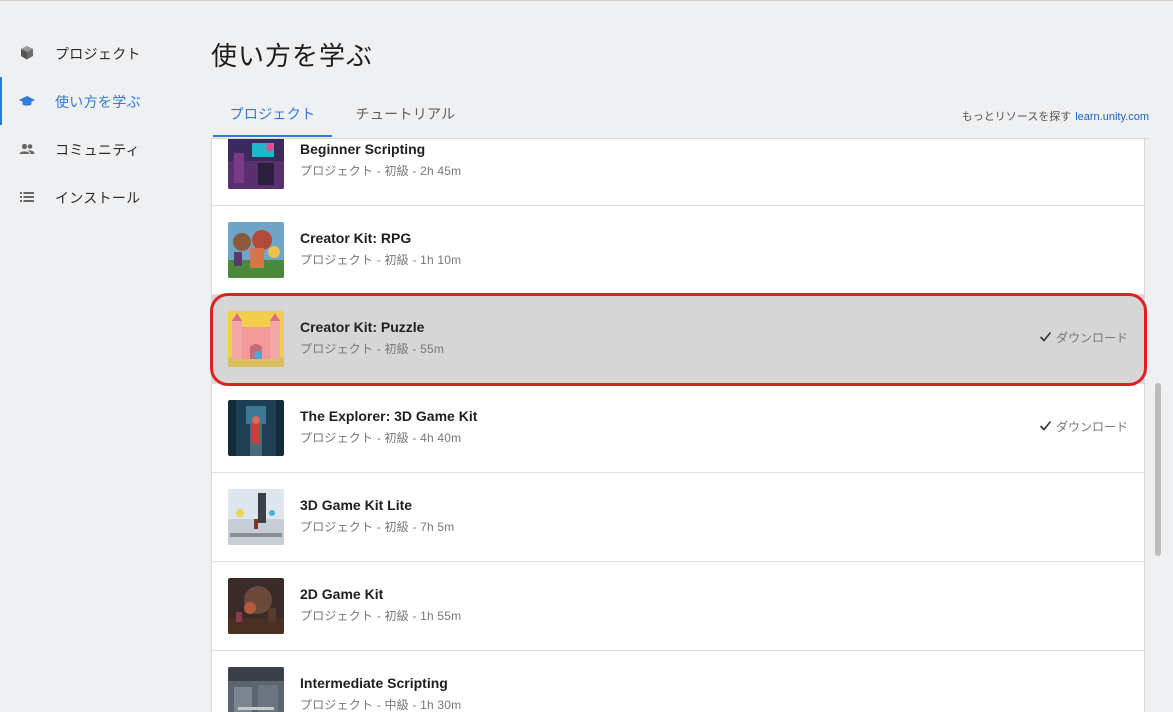 The image size is (1173, 712). Describe the element at coordinates (98, 54) in the screenshot. I see `sidebar-item-label: プロジェクト` at that location.